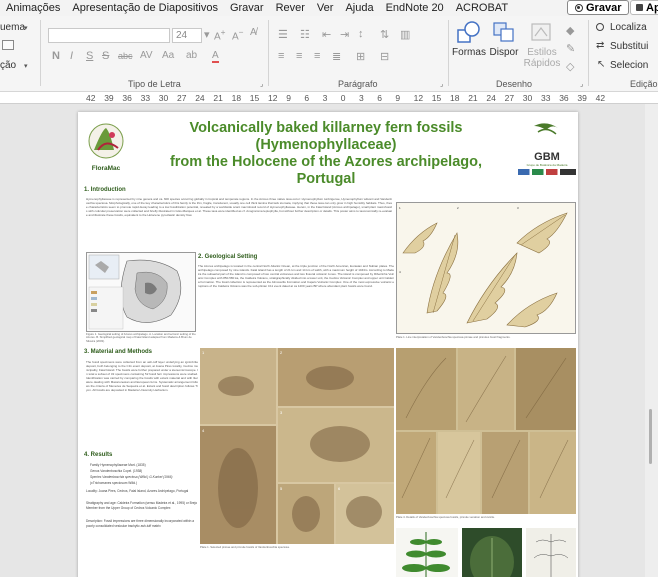  Describe the element at coordinates (8, 65) in the screenshot. I see `ribbon-section-item: ção` at that location.